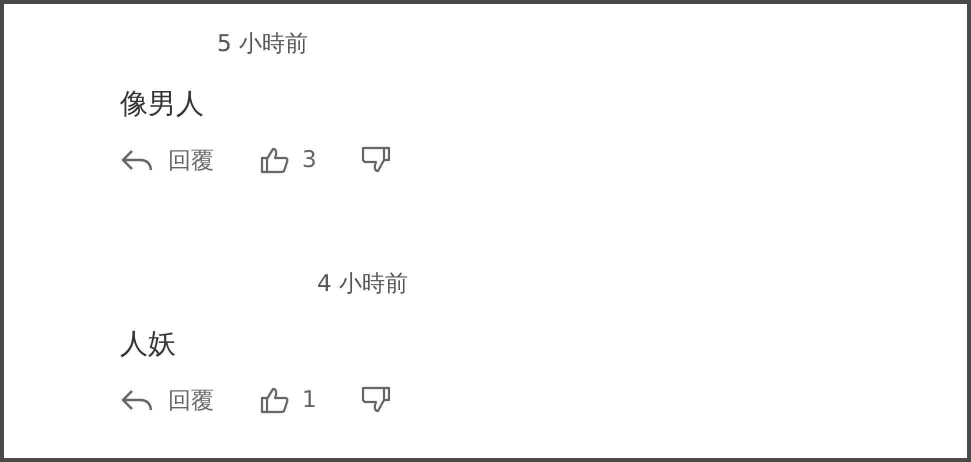  What do you see at coordinates (148, 344) in the screenshot?
I see `comment-text: 人妖` at bounding box center [148, 344].